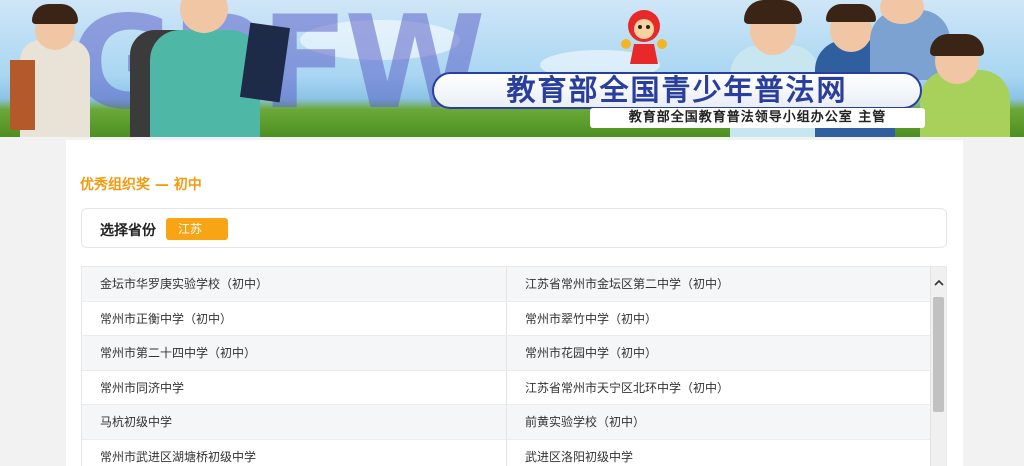 The image size is (1024, 466). Describe the element at coordinates (294, 318) in the screenshot. I see `school-item: 常州市正衡中学（初中）` at that location.